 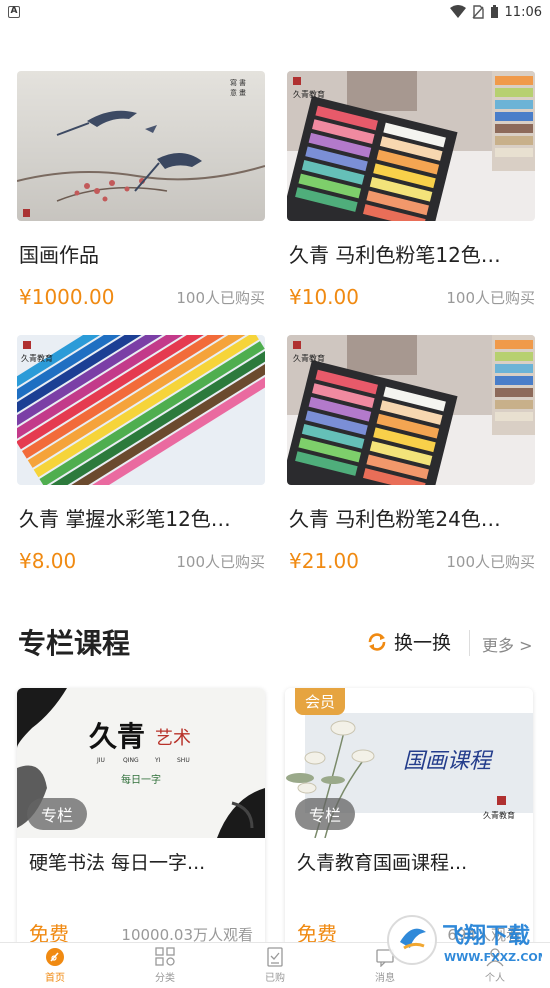 I want to click on nav-label: 个人, so click(x=495, y=978).